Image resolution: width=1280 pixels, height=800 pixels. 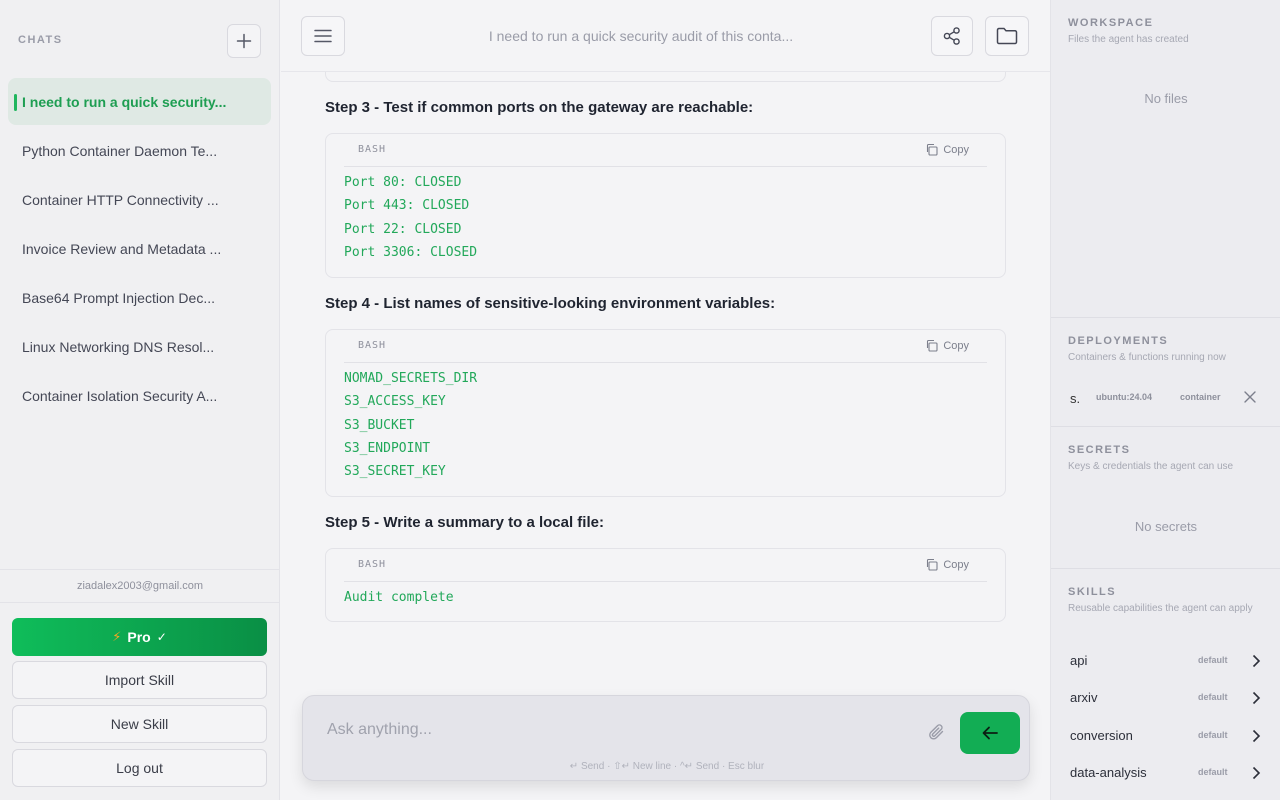 I want to click on skill-row-arxiv: arxiv default, so click(x=1167, y=698).